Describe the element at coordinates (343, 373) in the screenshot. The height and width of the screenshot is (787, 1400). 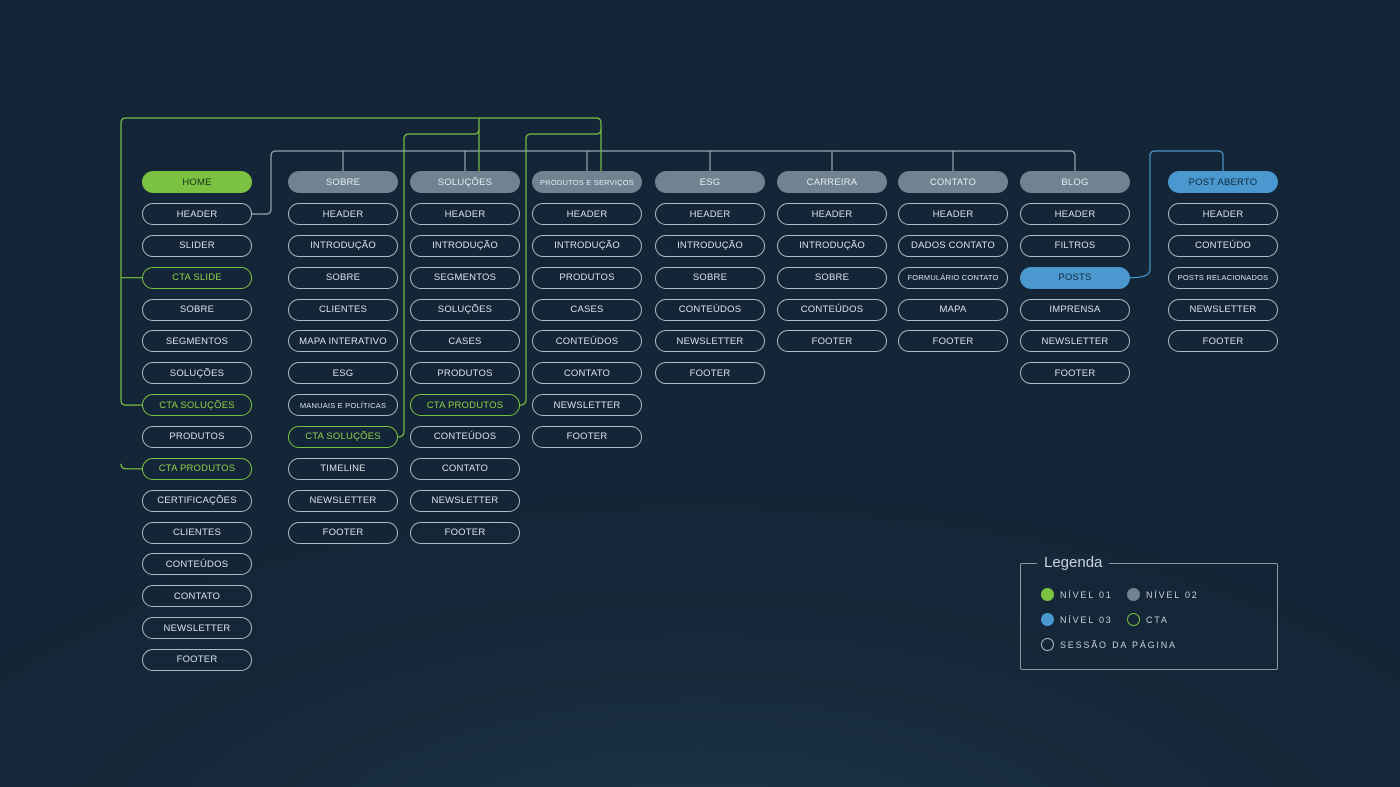
I see `section-node-esg: ESG` at that location.